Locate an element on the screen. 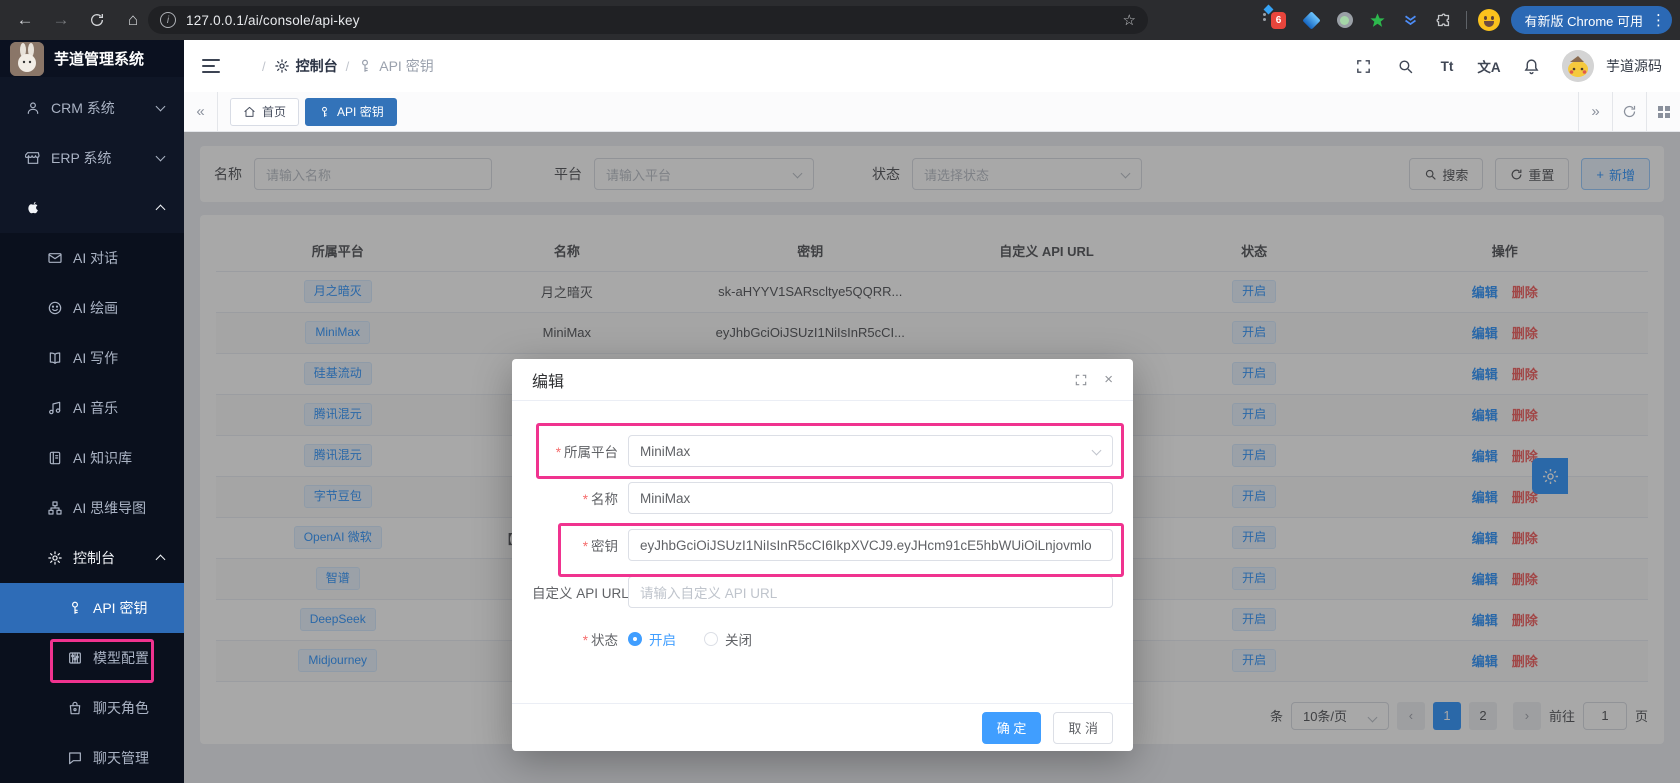 This screenshot has height=783, width=1680. app-title: 芋道管理系统 is located at coordinates (99, 59).